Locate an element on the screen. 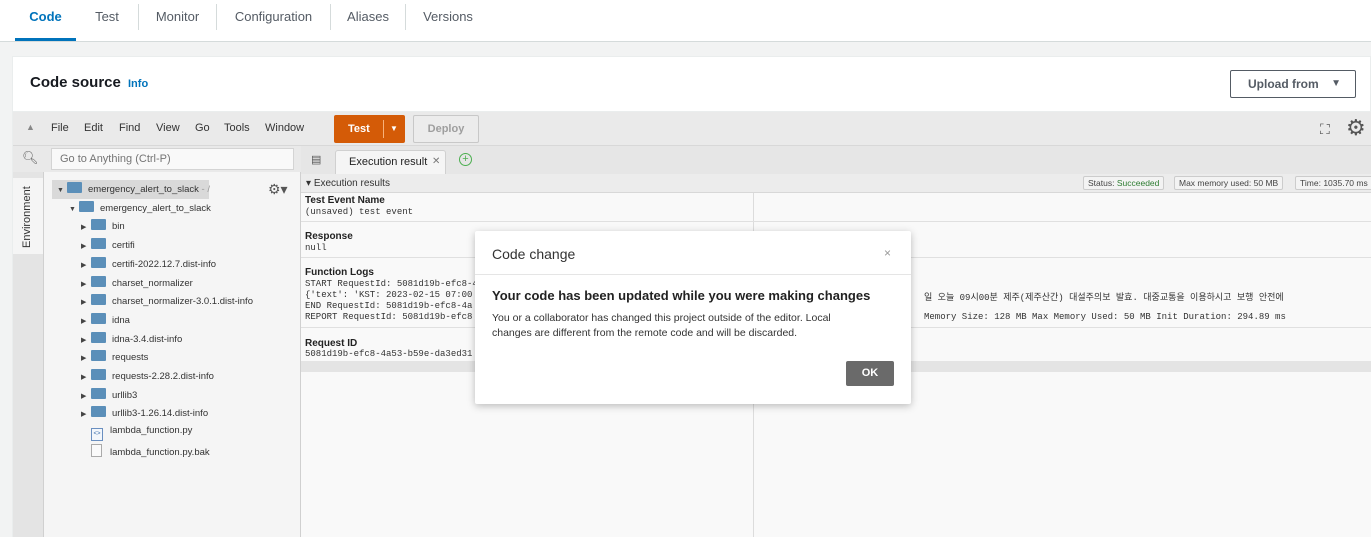 The height and width of the screenshot is (537, 1371). tree-item: ▶ charset_normalizer-3.0.1.dist-info is located at coordinates (167, 303).